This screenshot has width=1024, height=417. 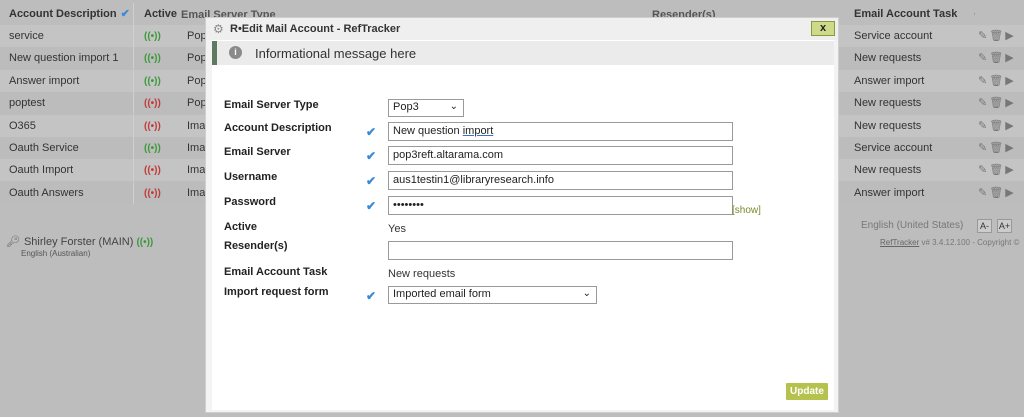 I want to click on dialog-titlebar: ⚙ R•Edit Mail Account - RefTracker x, so click(x=522, y=29).